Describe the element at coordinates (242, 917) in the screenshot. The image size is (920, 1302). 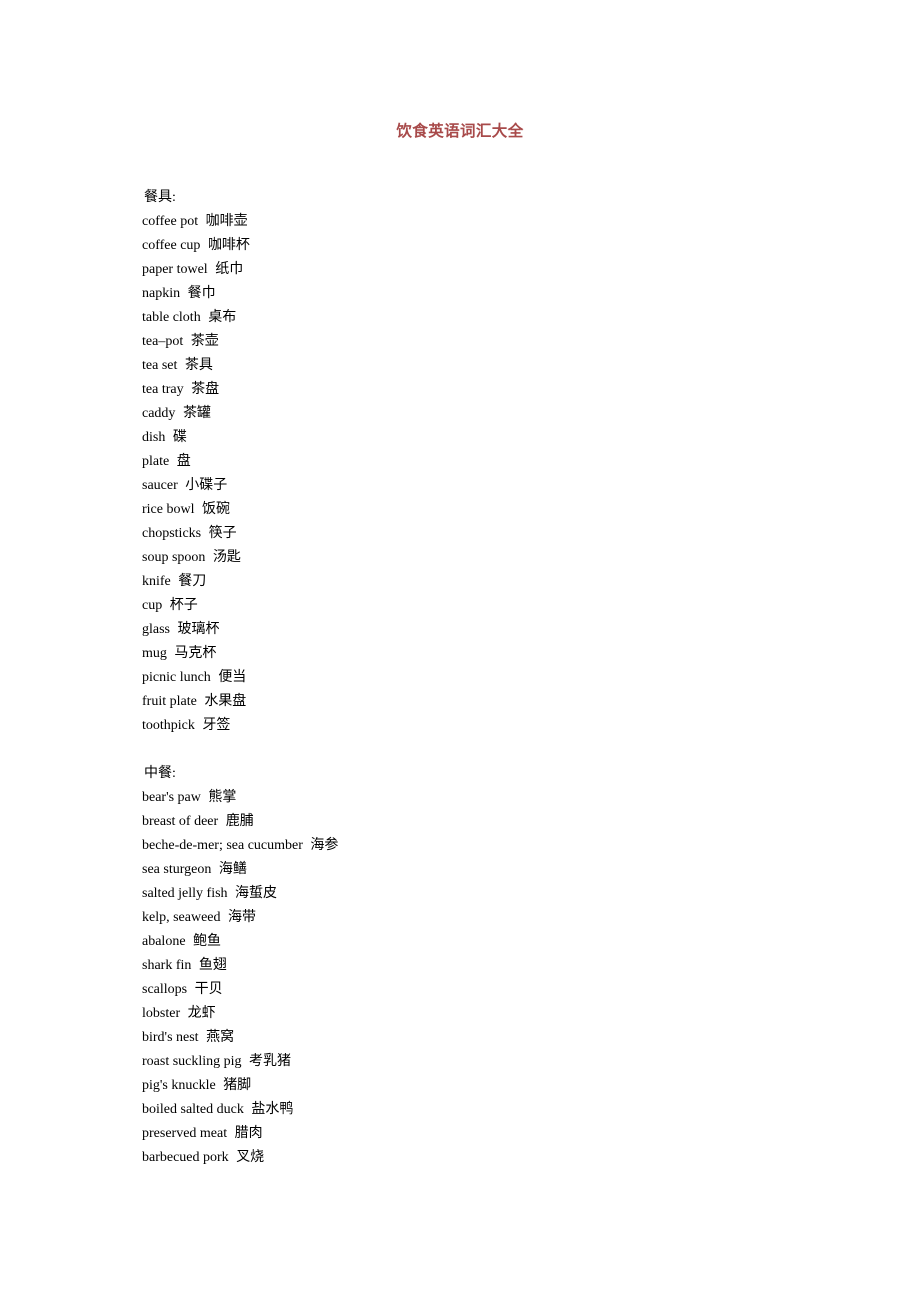
I see `term-chinese: 海带` at that location.